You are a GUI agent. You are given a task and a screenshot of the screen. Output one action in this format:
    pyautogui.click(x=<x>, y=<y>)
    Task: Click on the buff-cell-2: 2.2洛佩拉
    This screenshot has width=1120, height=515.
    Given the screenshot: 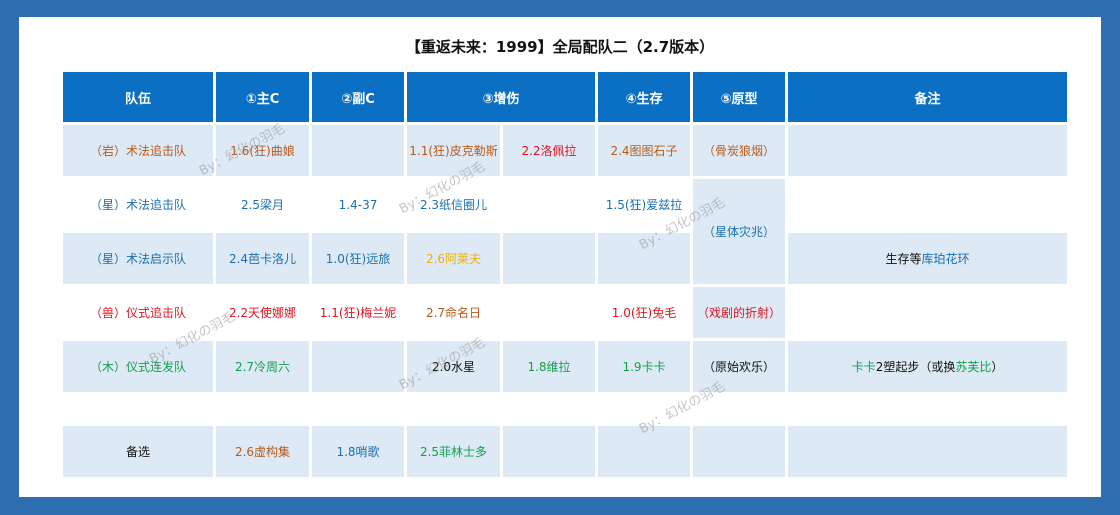 What is the action you would take?
    pyautogui.click(x=549, y=150)
    